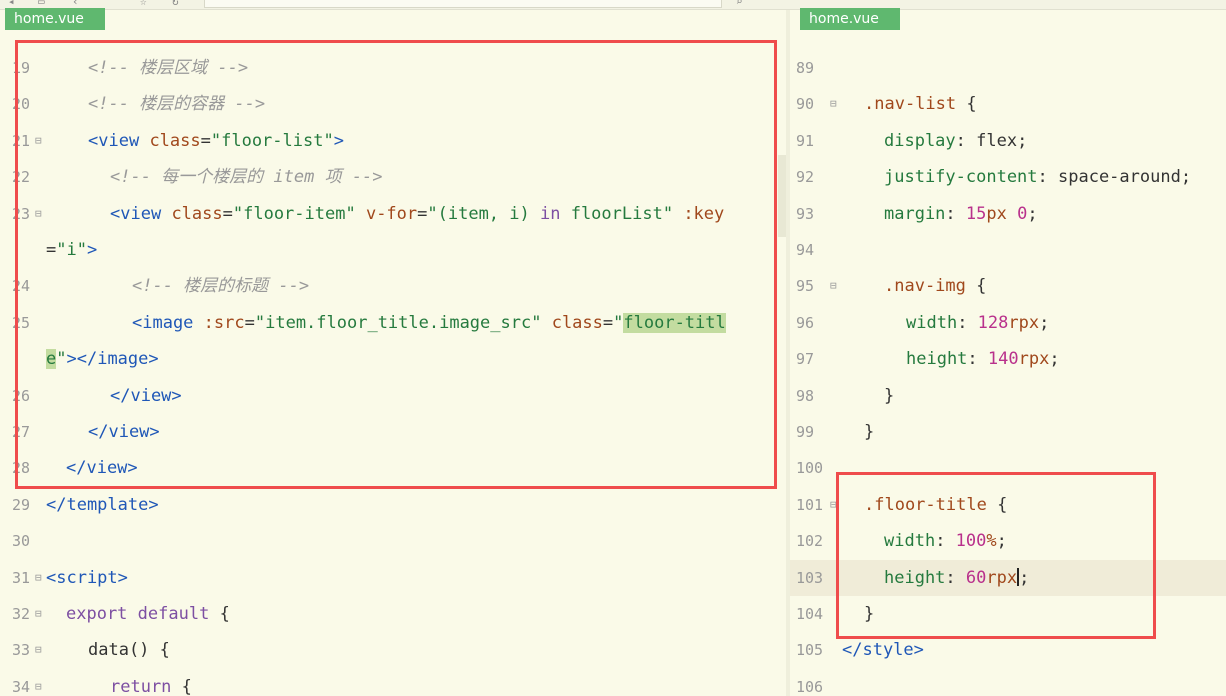 The image size is (1226, 696). I want to click on line-number: 27, so click(21, 432).